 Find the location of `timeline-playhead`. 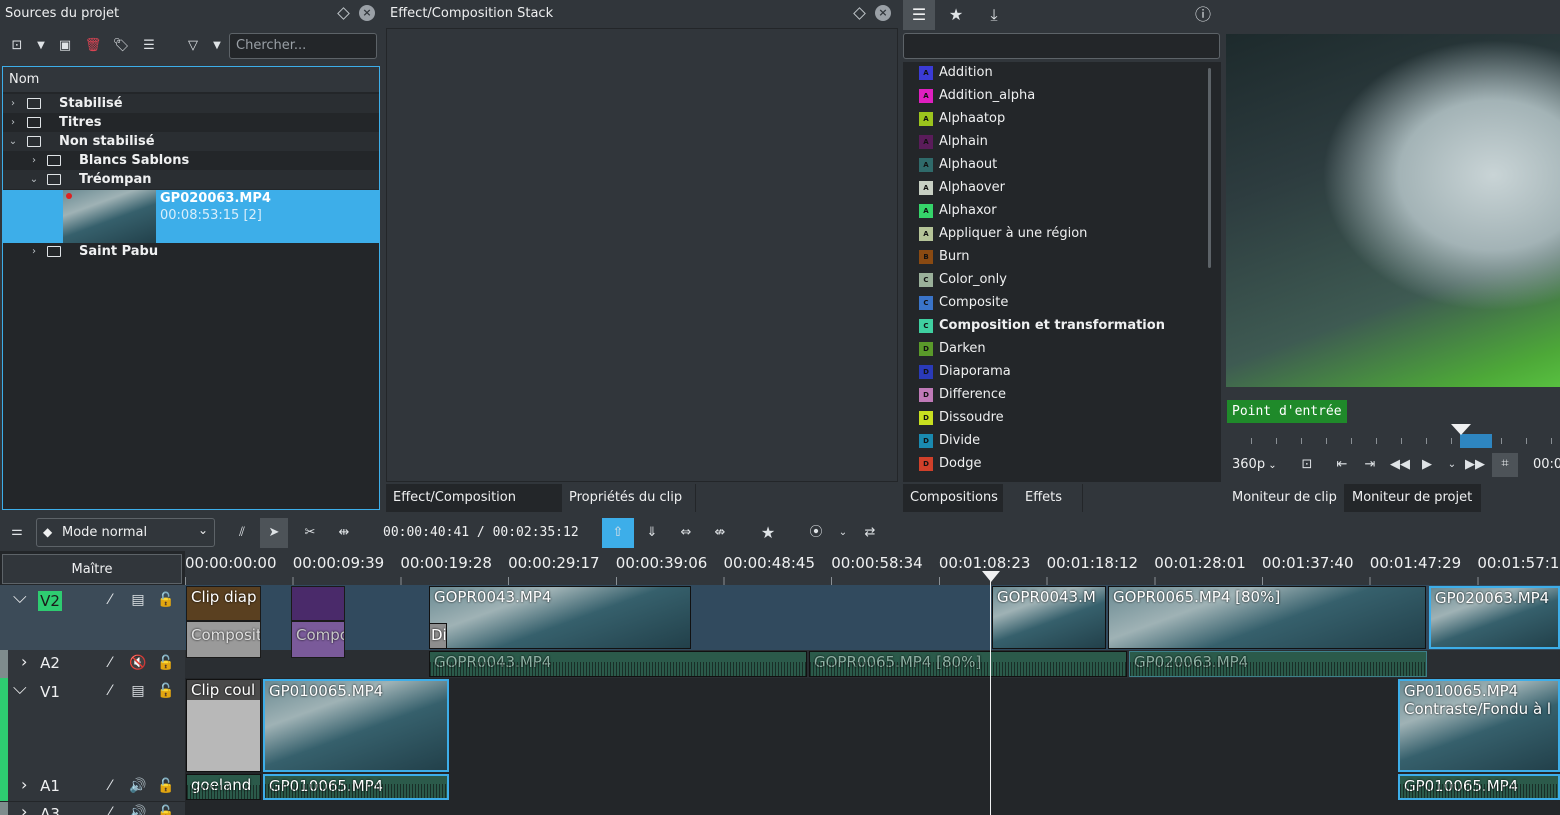

timeline-playhead is located at coordinates (990, 695).